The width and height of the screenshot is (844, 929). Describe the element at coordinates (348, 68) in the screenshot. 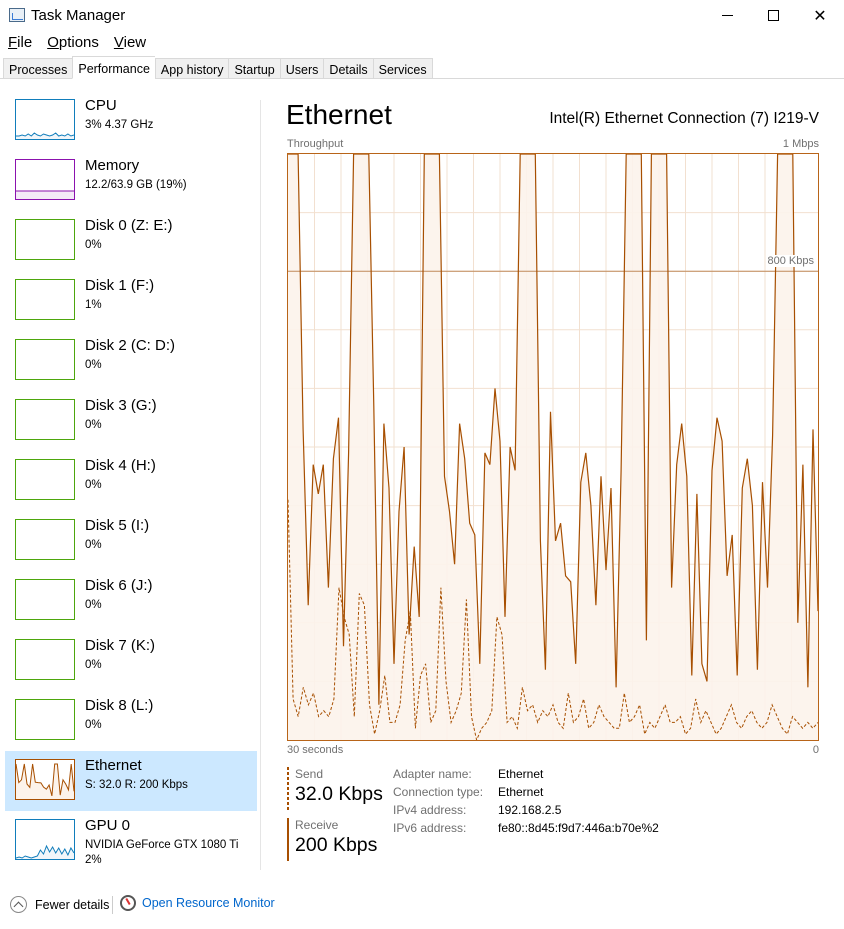

I see `tab-details: Details` at that location.